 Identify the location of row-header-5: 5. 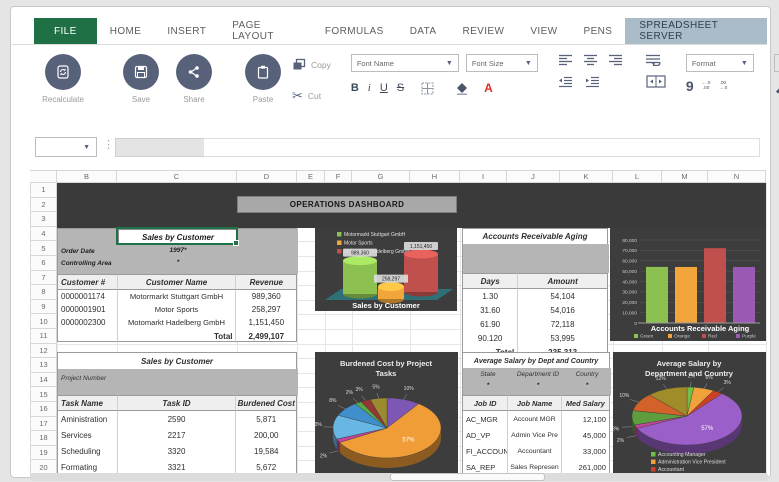
(43, 248).